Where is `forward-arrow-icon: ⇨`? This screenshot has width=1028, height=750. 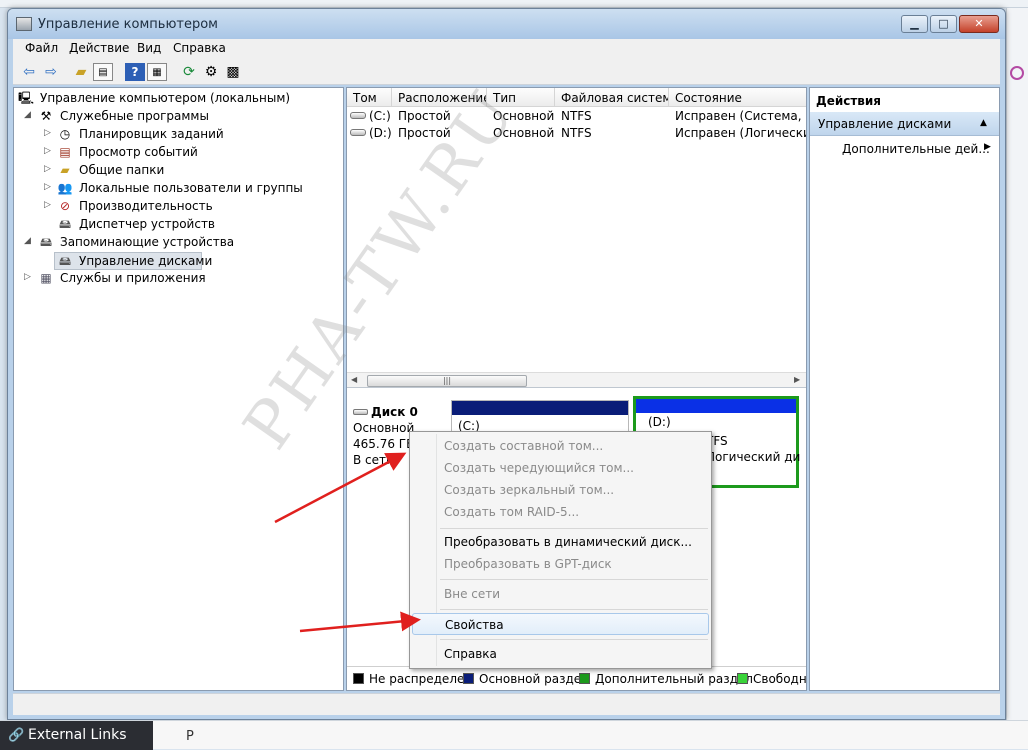
forward-arrow-icon: ⇨ is located at coordinates (51, 72).